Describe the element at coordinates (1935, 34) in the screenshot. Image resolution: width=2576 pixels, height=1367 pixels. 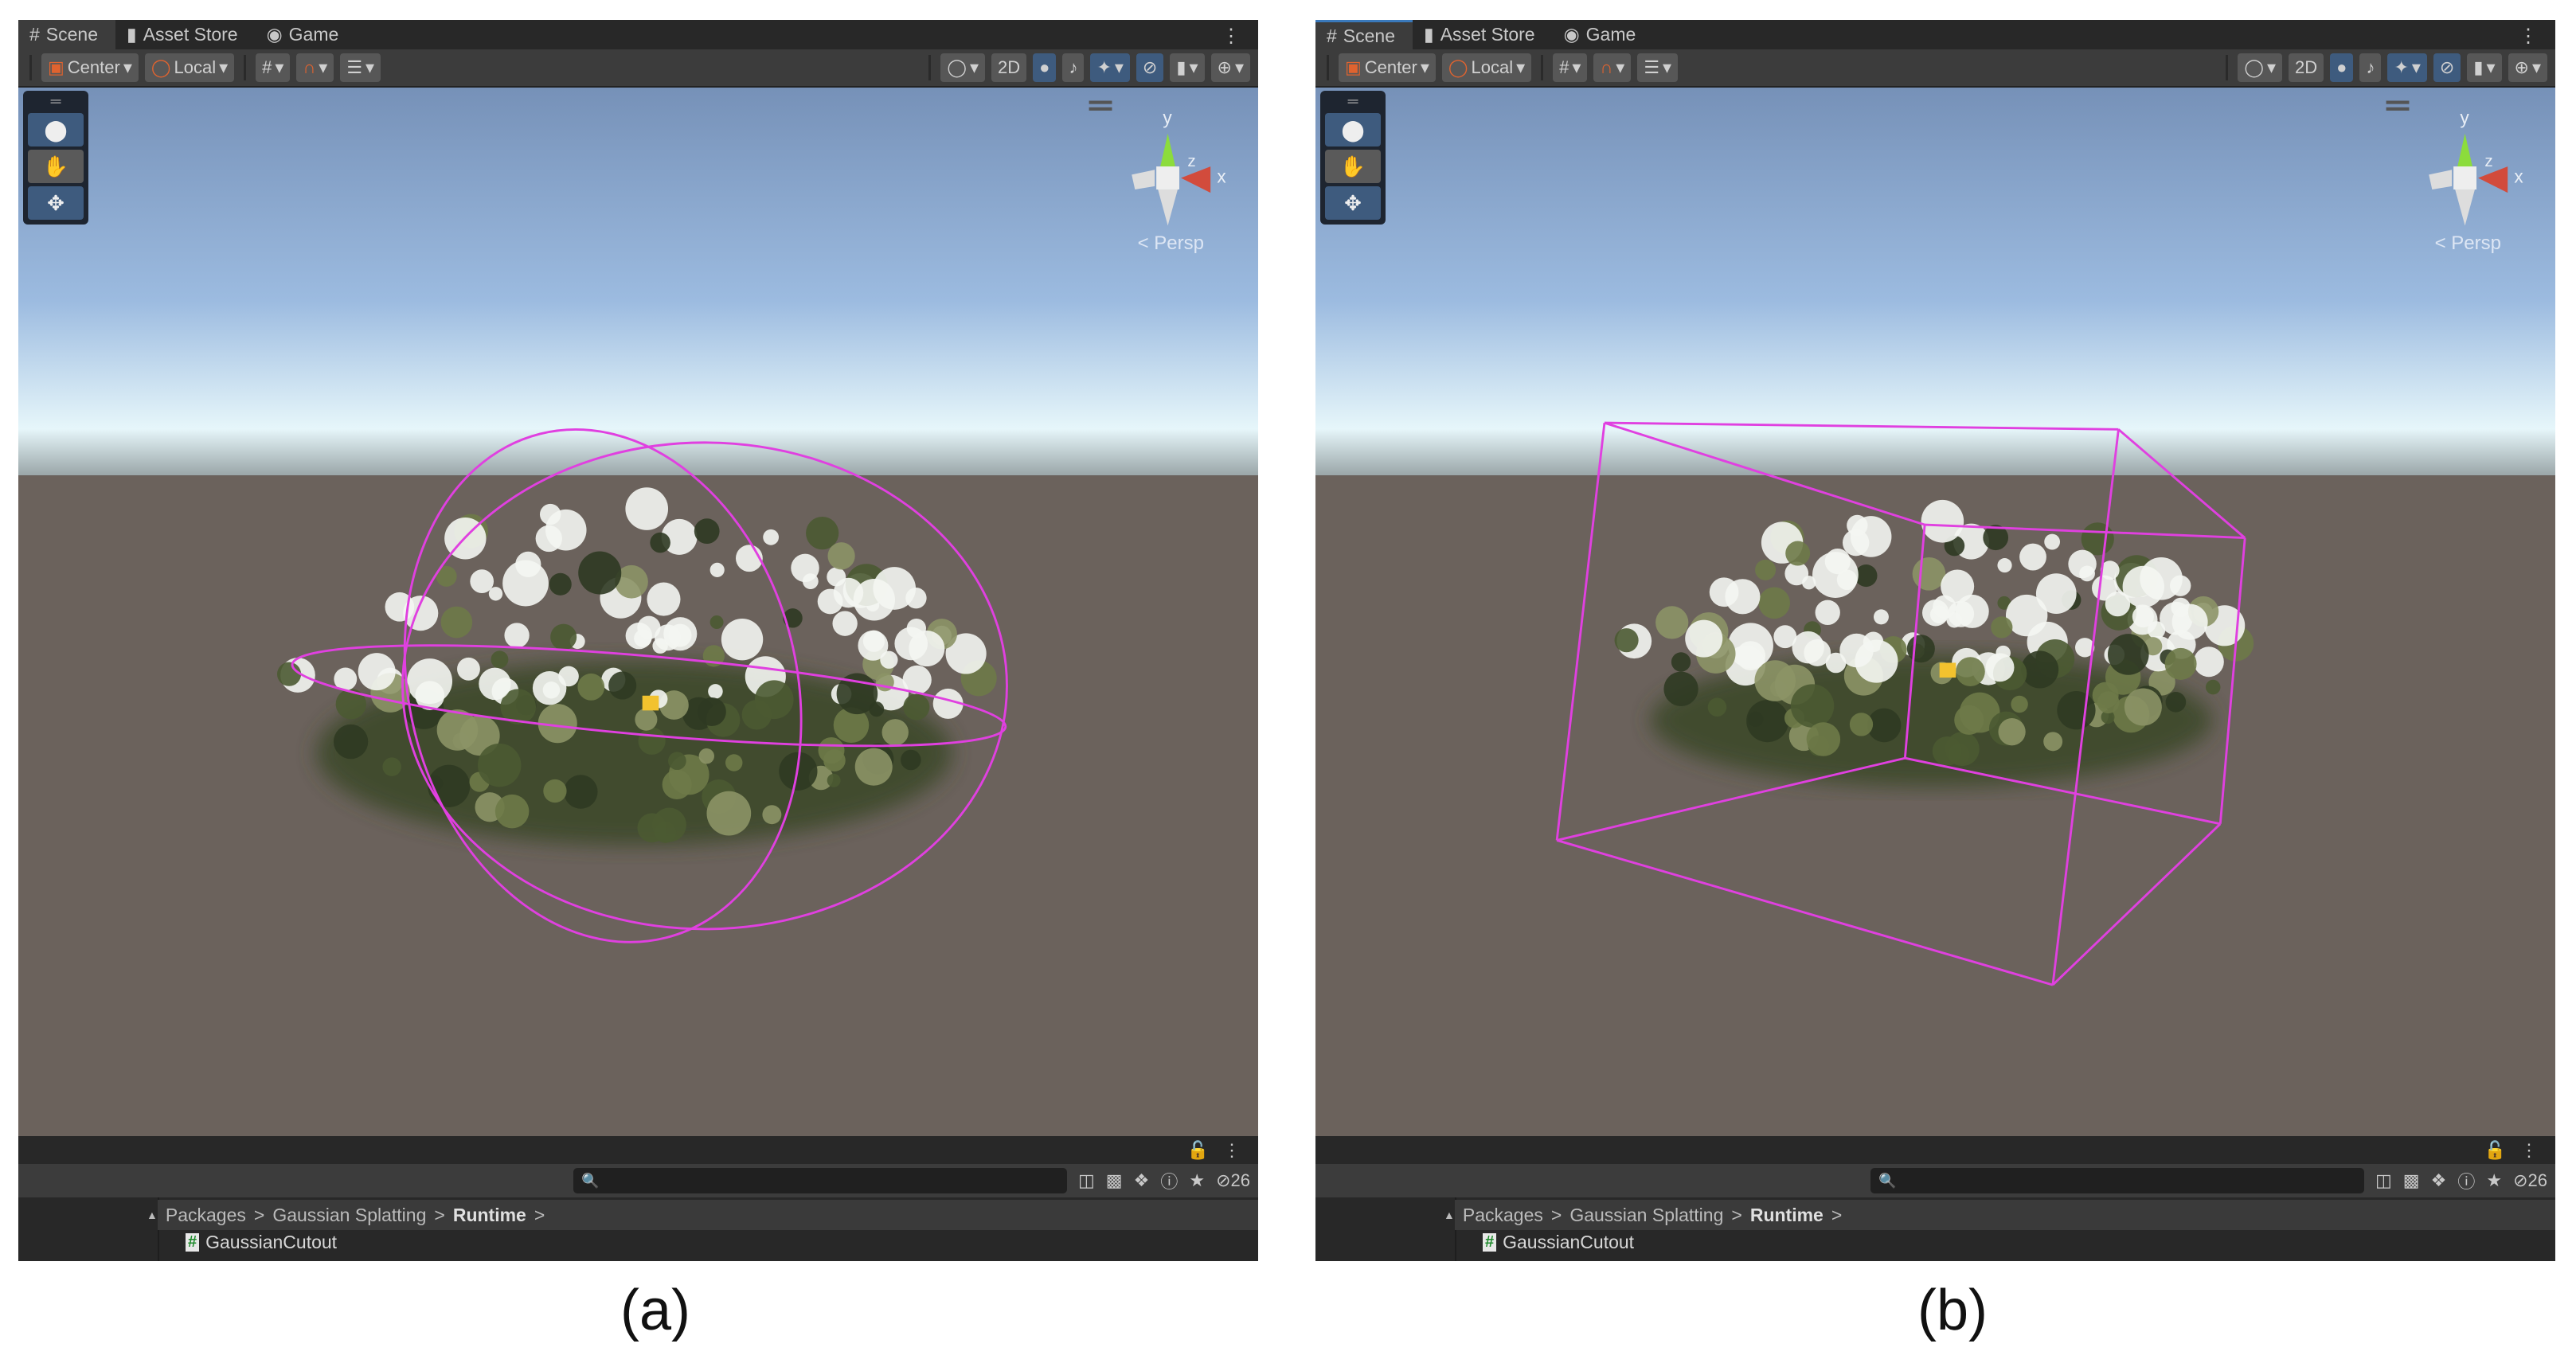
I see `tab-bar: # Scene ▮ Asset Store ◉ Game ⋮` at that location.